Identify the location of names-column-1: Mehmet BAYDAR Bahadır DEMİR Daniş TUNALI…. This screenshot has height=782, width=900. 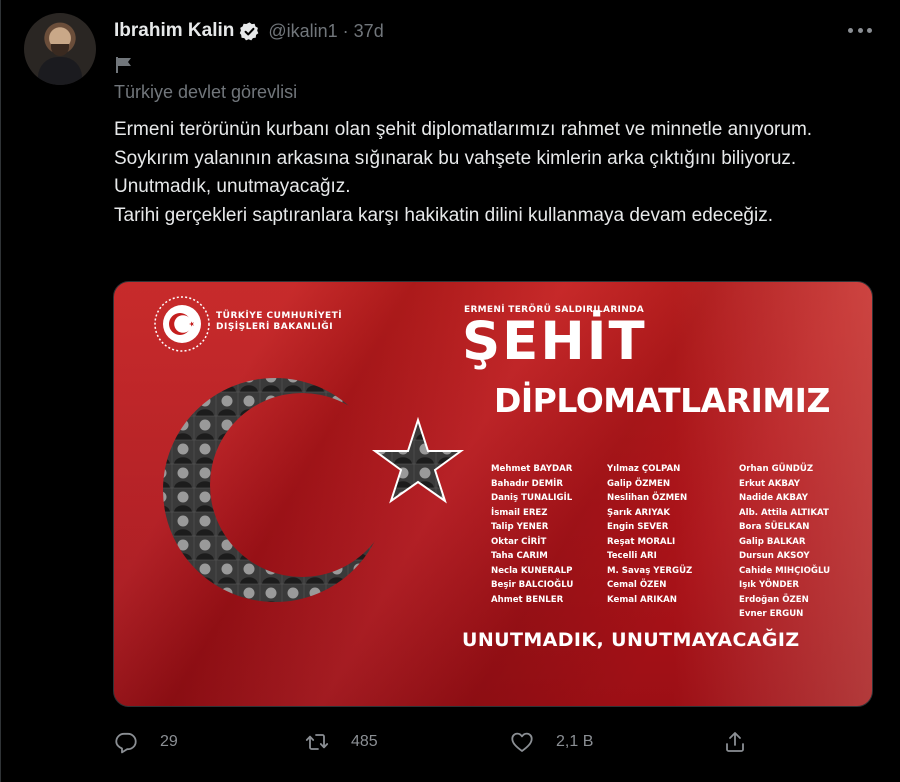
(532, 534).